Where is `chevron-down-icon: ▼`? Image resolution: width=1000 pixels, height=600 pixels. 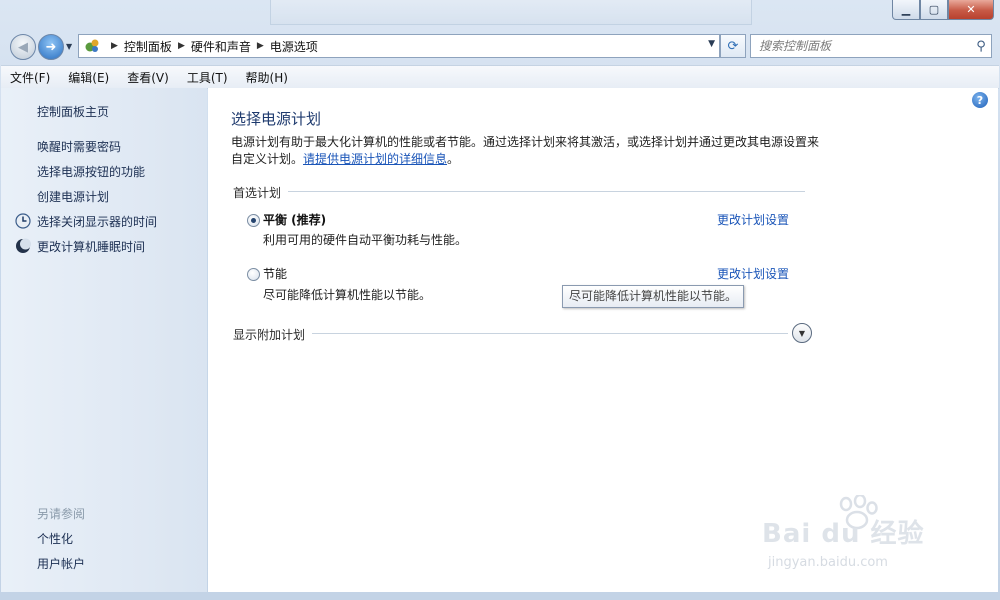 chevron-down-icon: ▼ is located at coordinates (802, 333).